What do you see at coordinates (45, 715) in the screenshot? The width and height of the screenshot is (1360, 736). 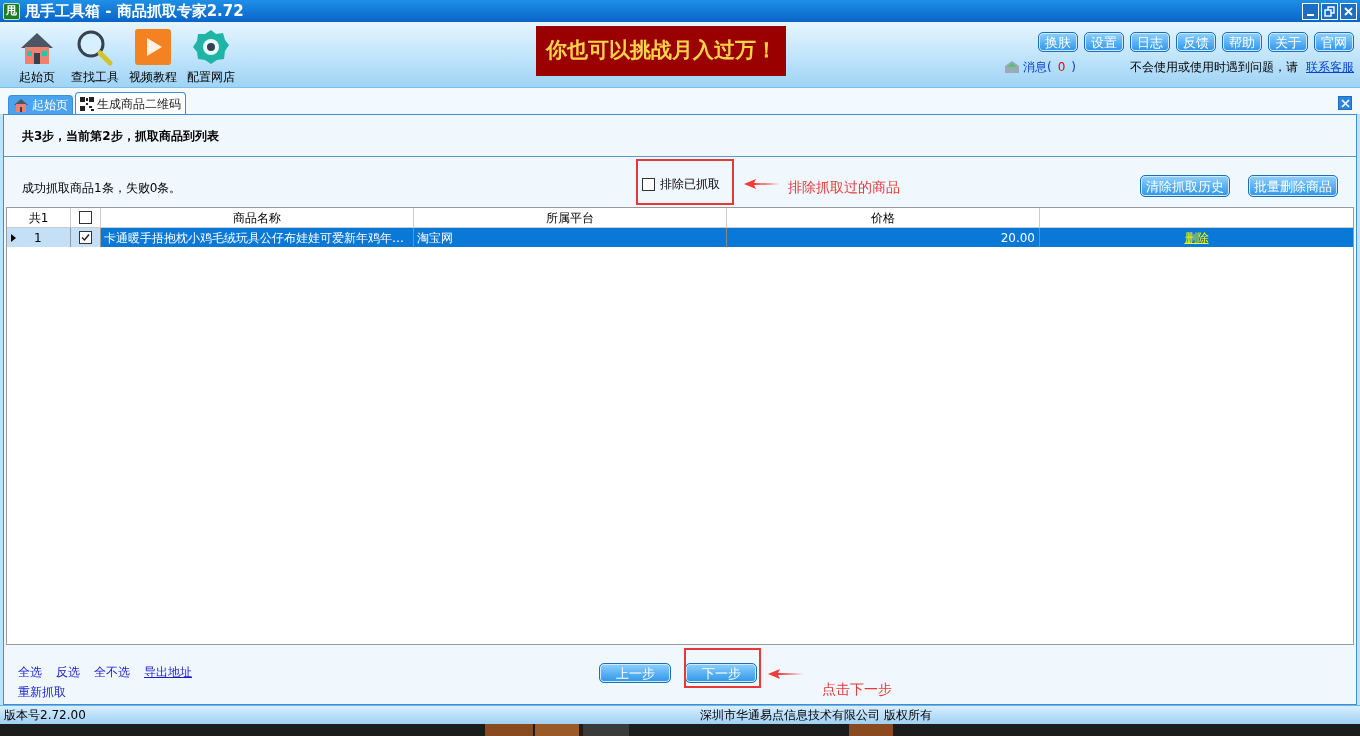 I see `version-label: 版本号2.72.00` at bounding box center [45, 715].